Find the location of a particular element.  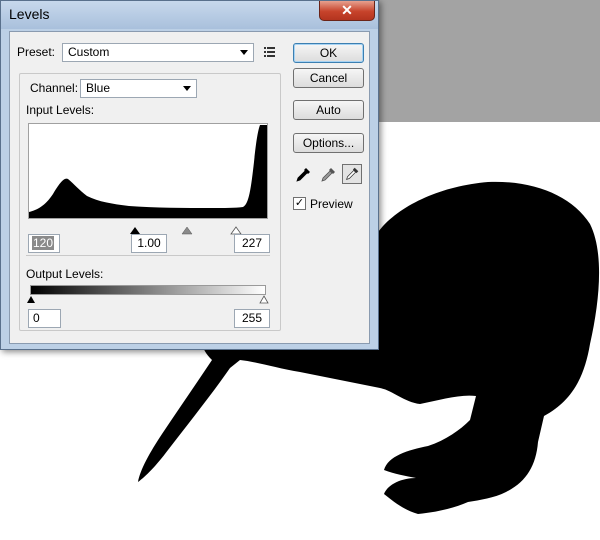

preset-value: Custom is located at coordinates (89, 52).